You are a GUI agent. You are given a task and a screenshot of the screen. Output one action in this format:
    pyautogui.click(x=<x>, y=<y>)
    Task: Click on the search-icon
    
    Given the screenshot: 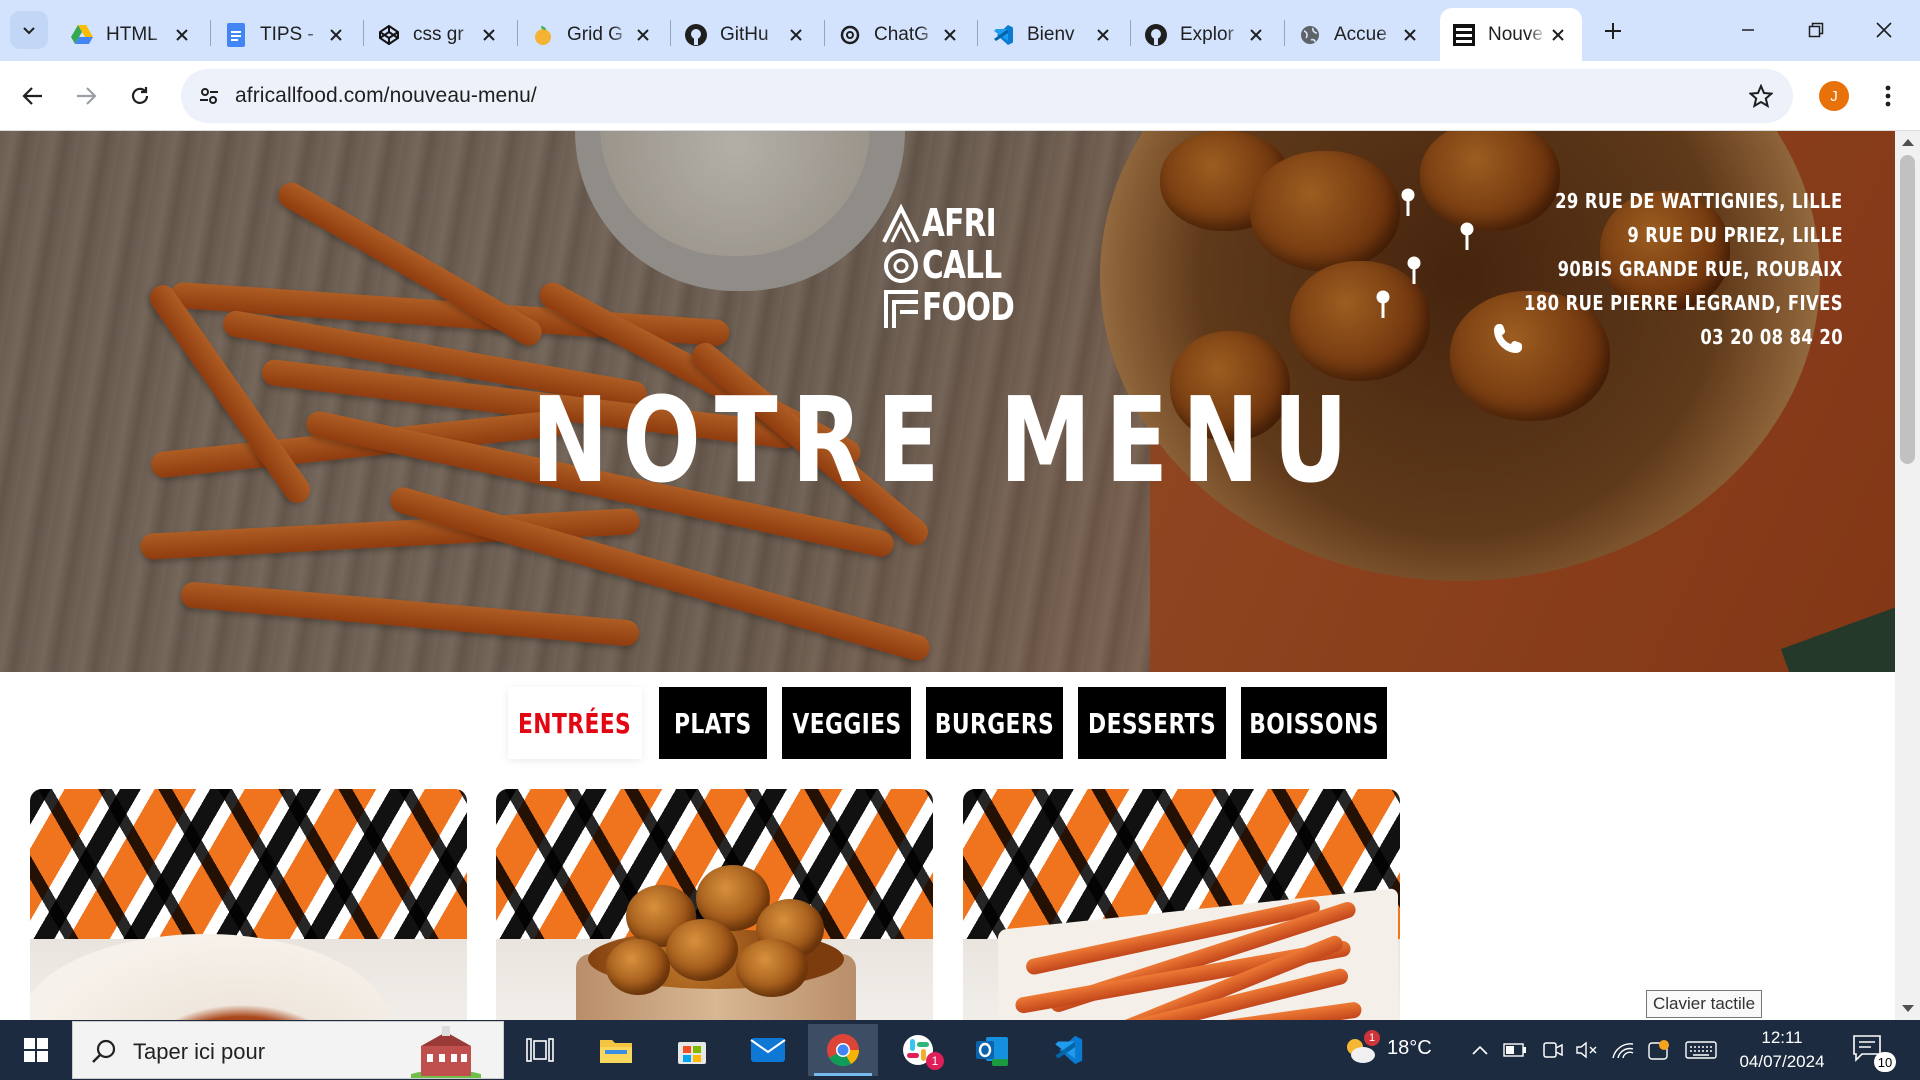 What is the action you would take?
    pyautogui.click(x=104, y=1051)
    